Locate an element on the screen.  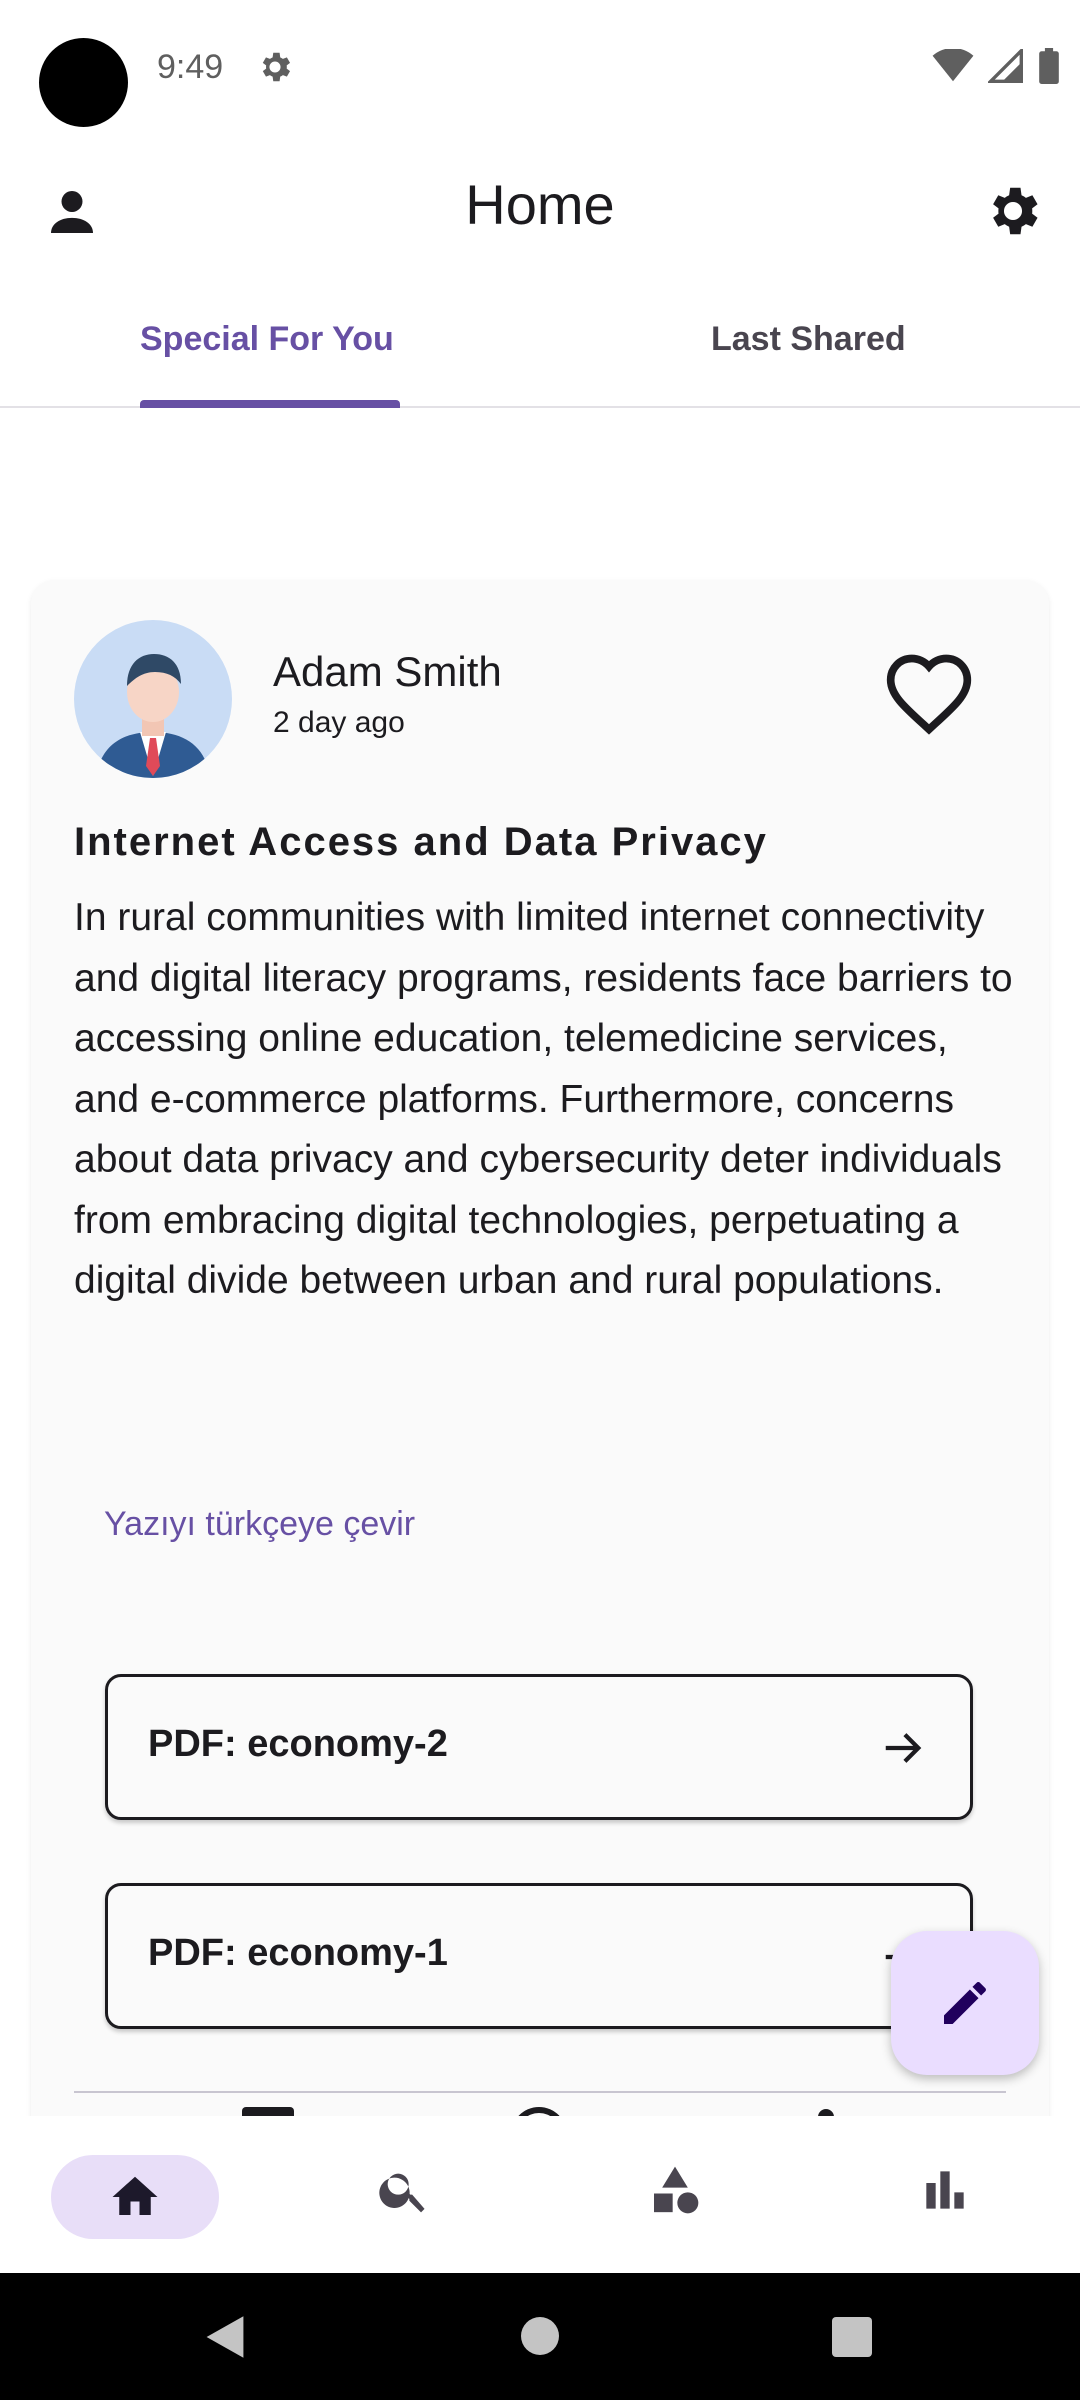
pdf-attachment-label: PDF: economy-2 is located at coordinates (298, 1744).